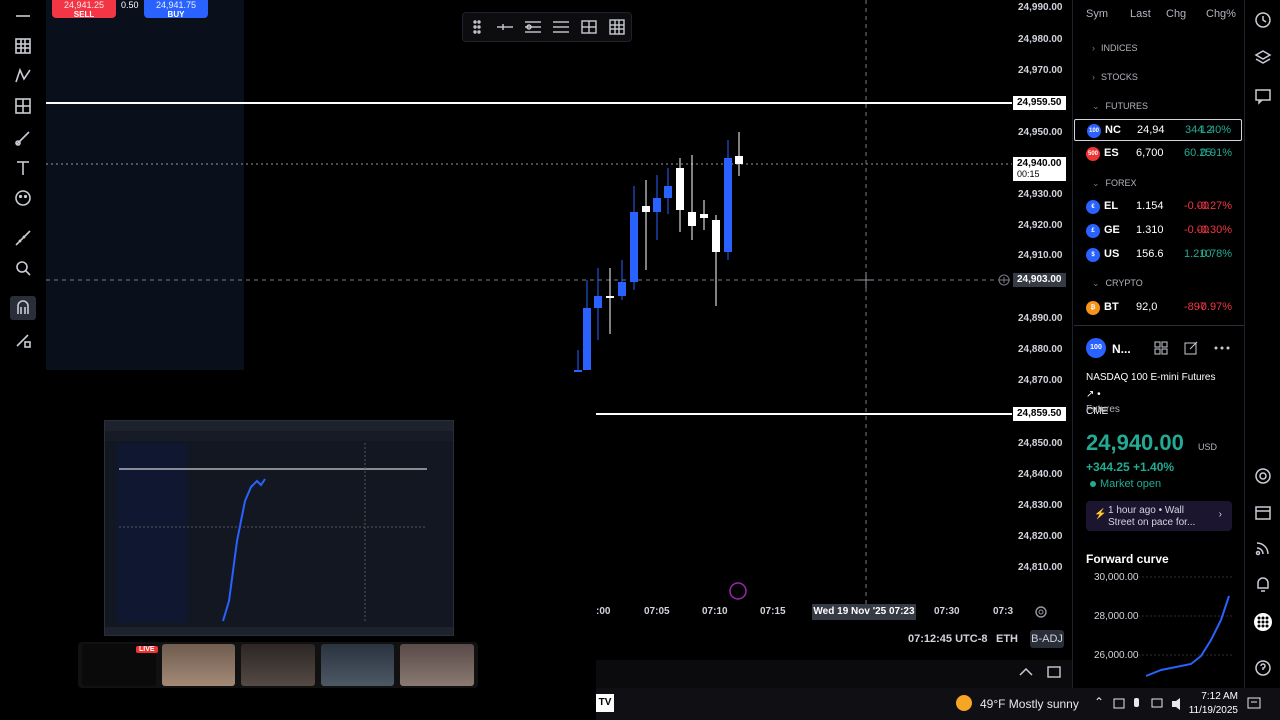 The width and height of the screenshot is (1280, 720). What do you see at coordinates (1130, 467) in the screenshot?
I see `detail-change: +344.25 +1.40%` at bounding box center [1130, 467].